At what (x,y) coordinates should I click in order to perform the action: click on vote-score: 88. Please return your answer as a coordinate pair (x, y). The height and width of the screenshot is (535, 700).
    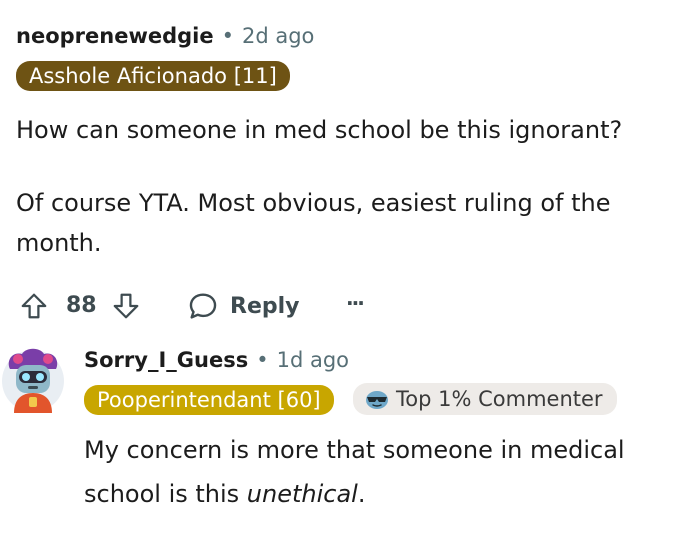
    Looking at the image, I should click on (81, 305).